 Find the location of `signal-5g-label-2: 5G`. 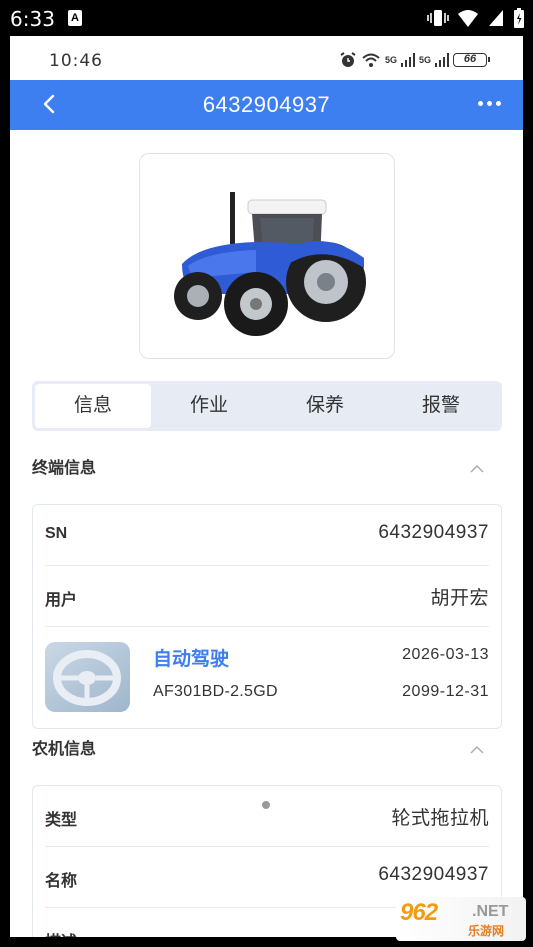

signal-5g-label-2: 5G is located at coordinates (424, 60).